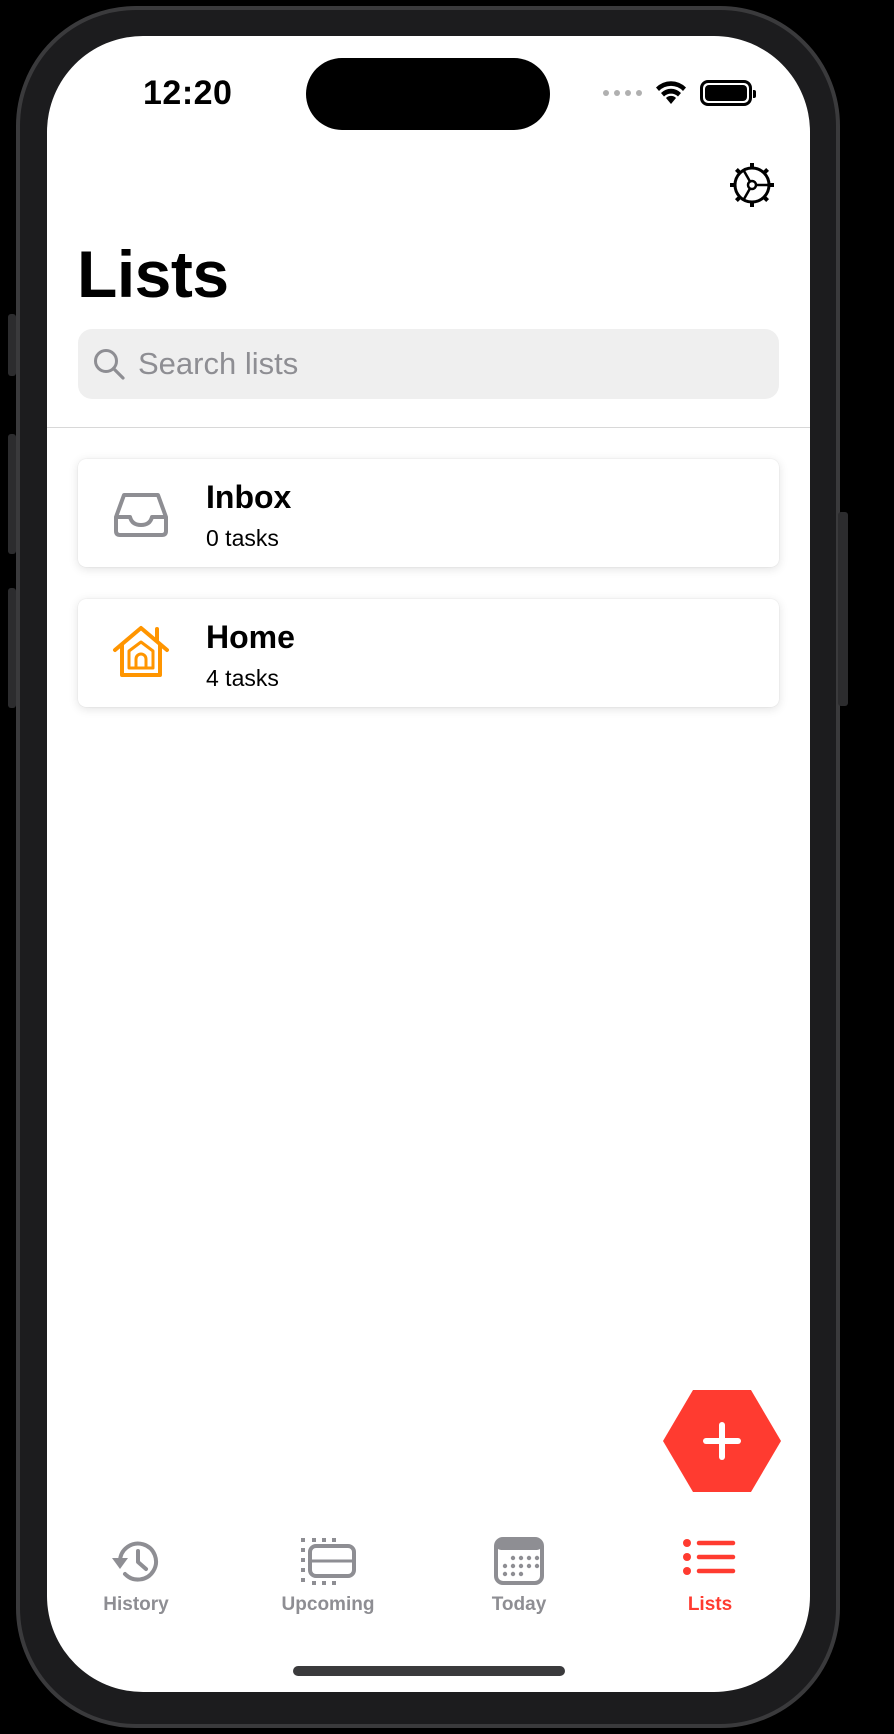 Image resolution: width=894 pixels, height=1734 pixels. I want to click on power-button, so click(843, 609).